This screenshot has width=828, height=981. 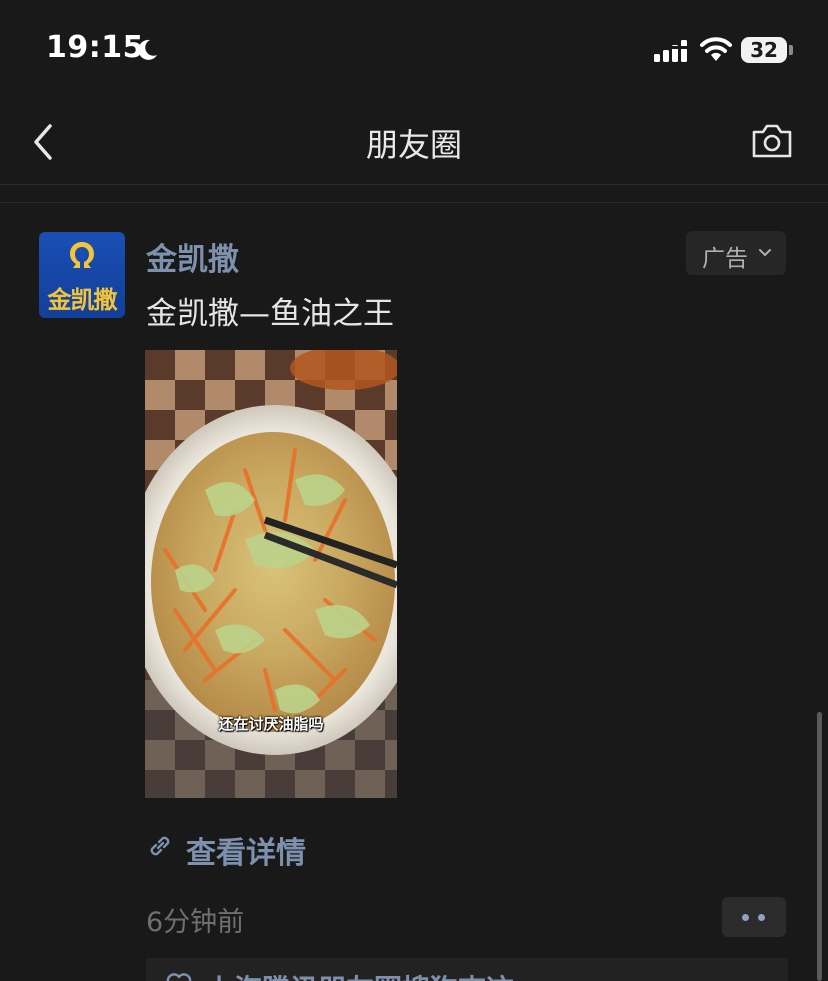 I want to click on video-caption: 还在讨厌油脂吗, so click(x=271, y=724).